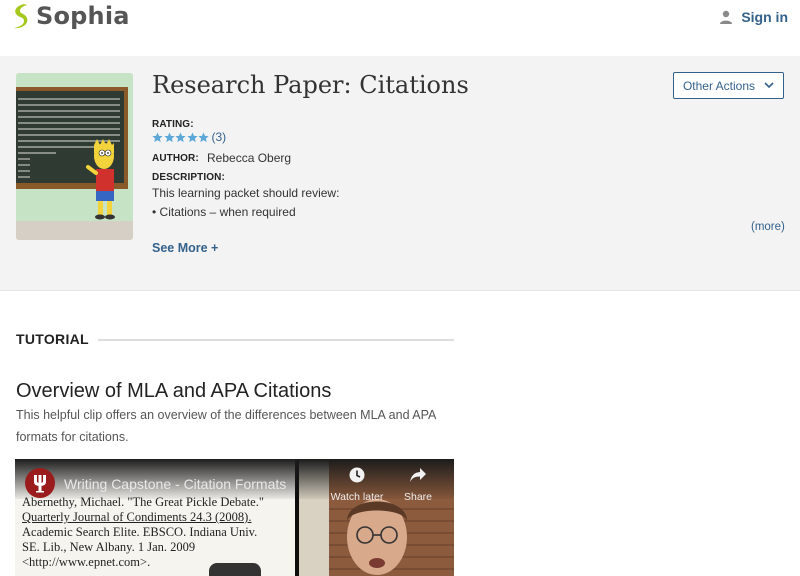 This screenshot has width=800, height=576. I want to click on other-actions-button: Other Actions, so click(728, 85).